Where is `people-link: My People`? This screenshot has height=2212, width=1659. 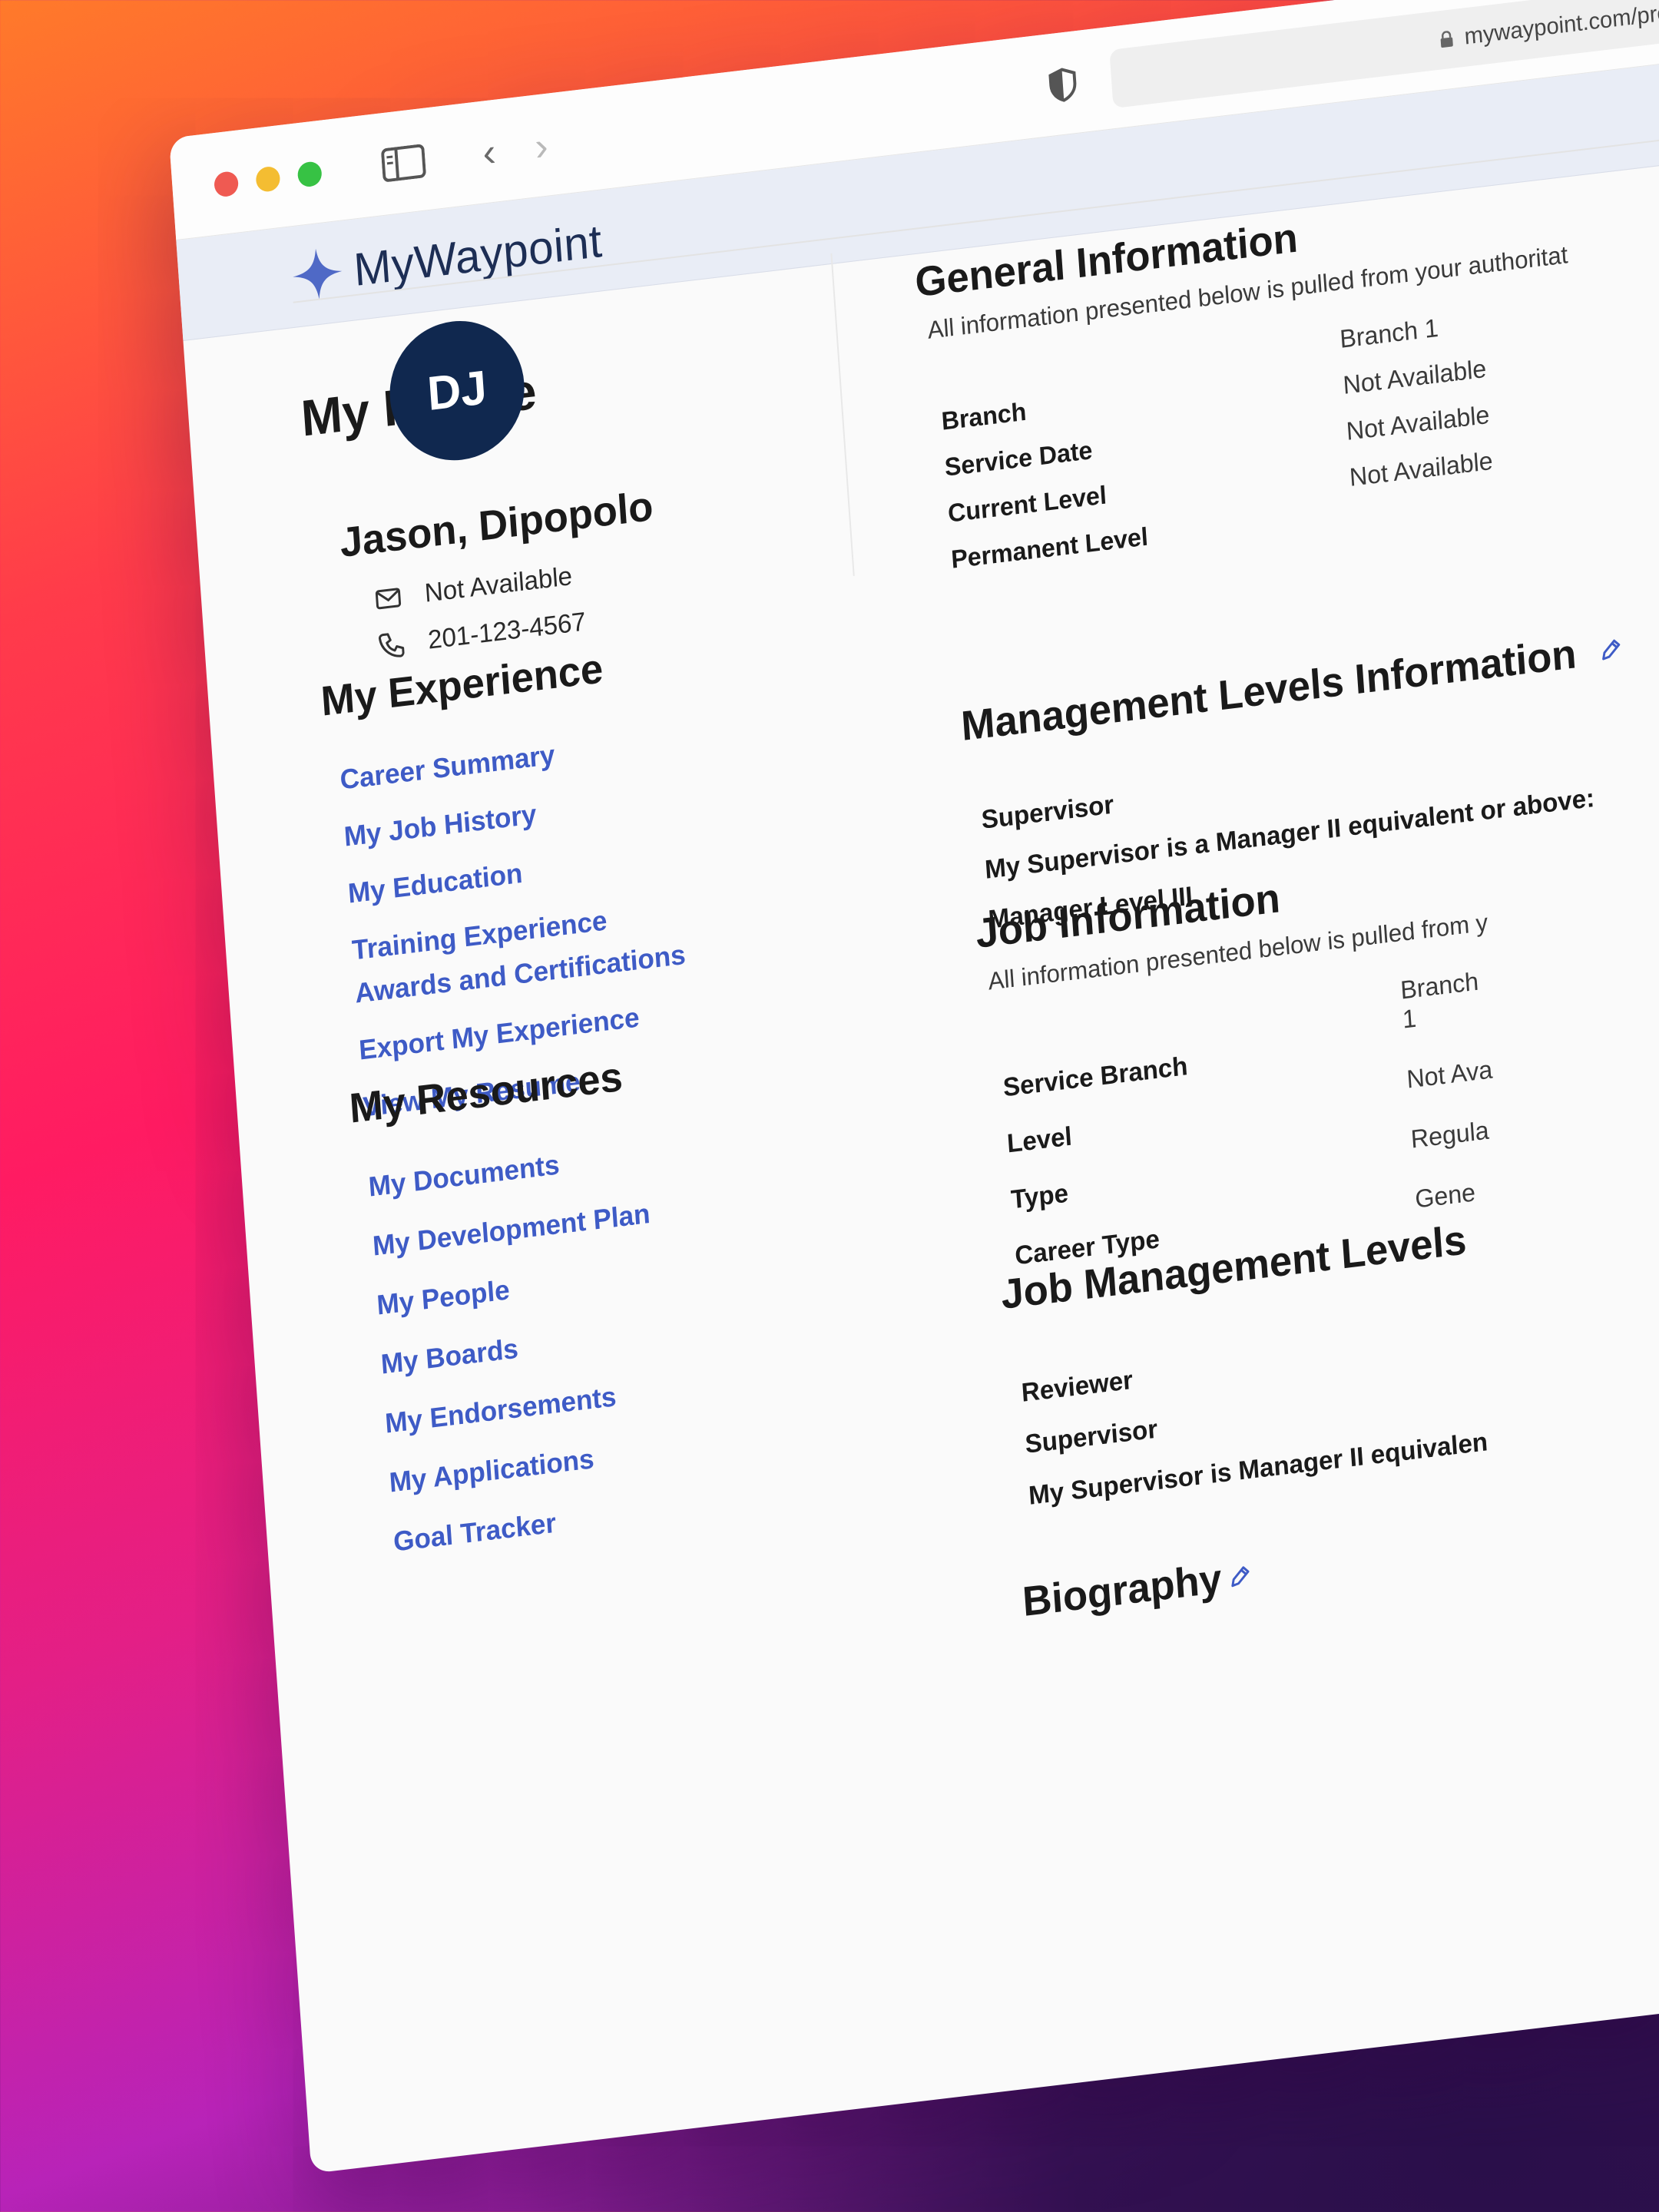 people-link: My People is located at coordinates (515, 1289).